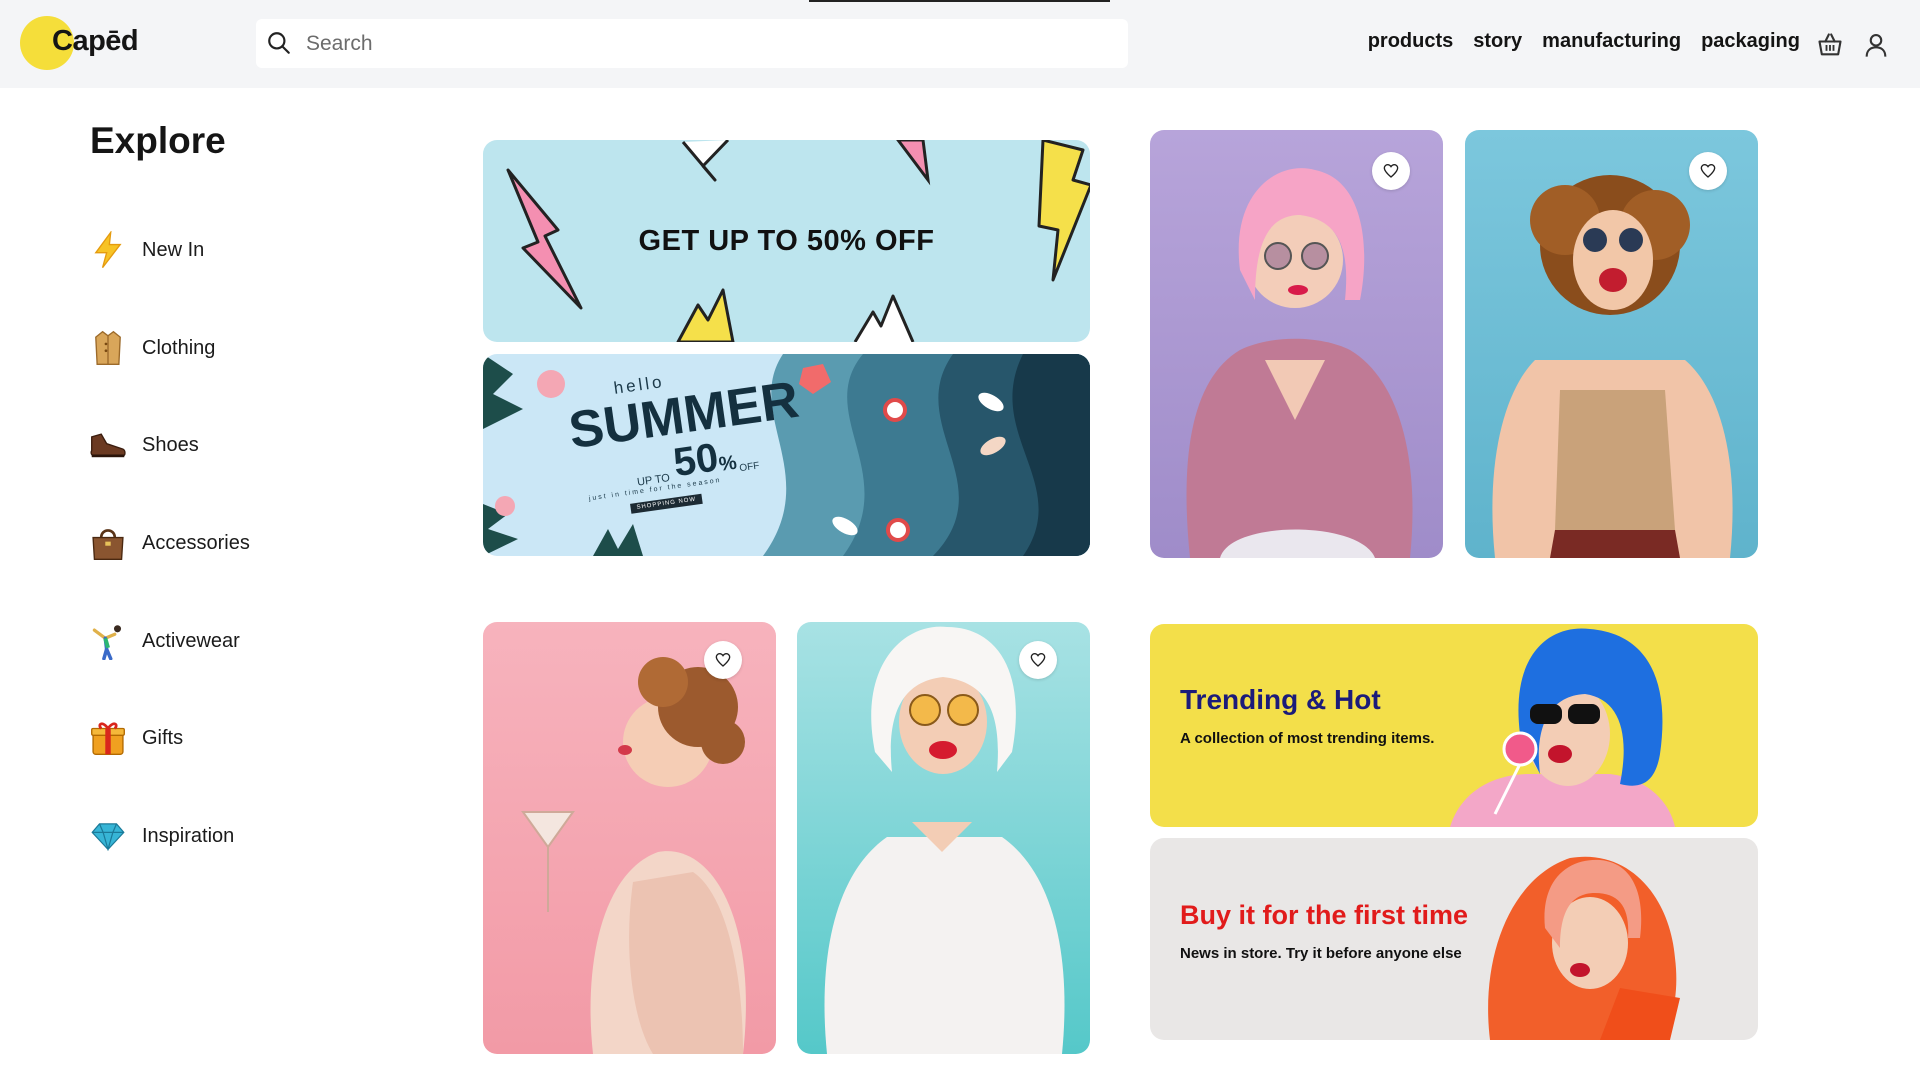 The image size is (1920, 1080). Describe the element at coordinates (1307, 738) in the screenshot. I see `trending-subtitle: A collection of most trending items.` at that location.